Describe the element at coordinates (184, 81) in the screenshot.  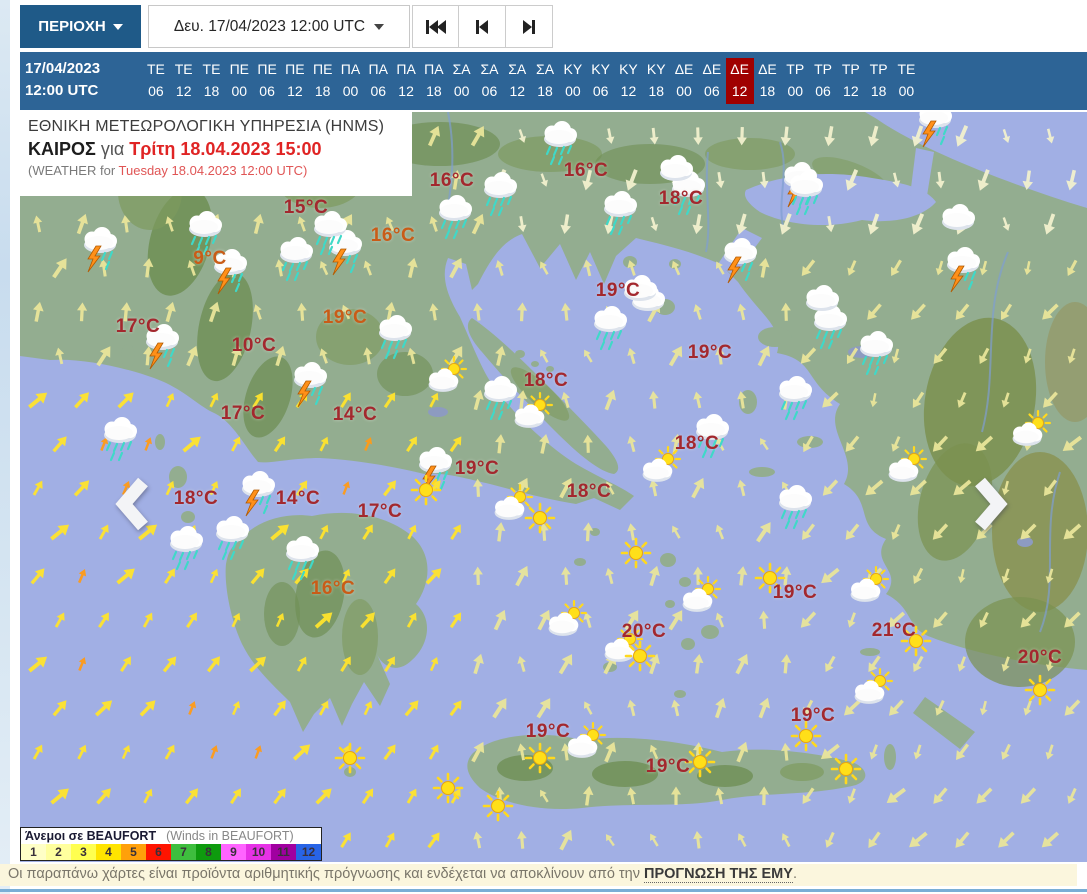
I see `timeline-step-ΤΕ12: ΤΕ 12` at that location.